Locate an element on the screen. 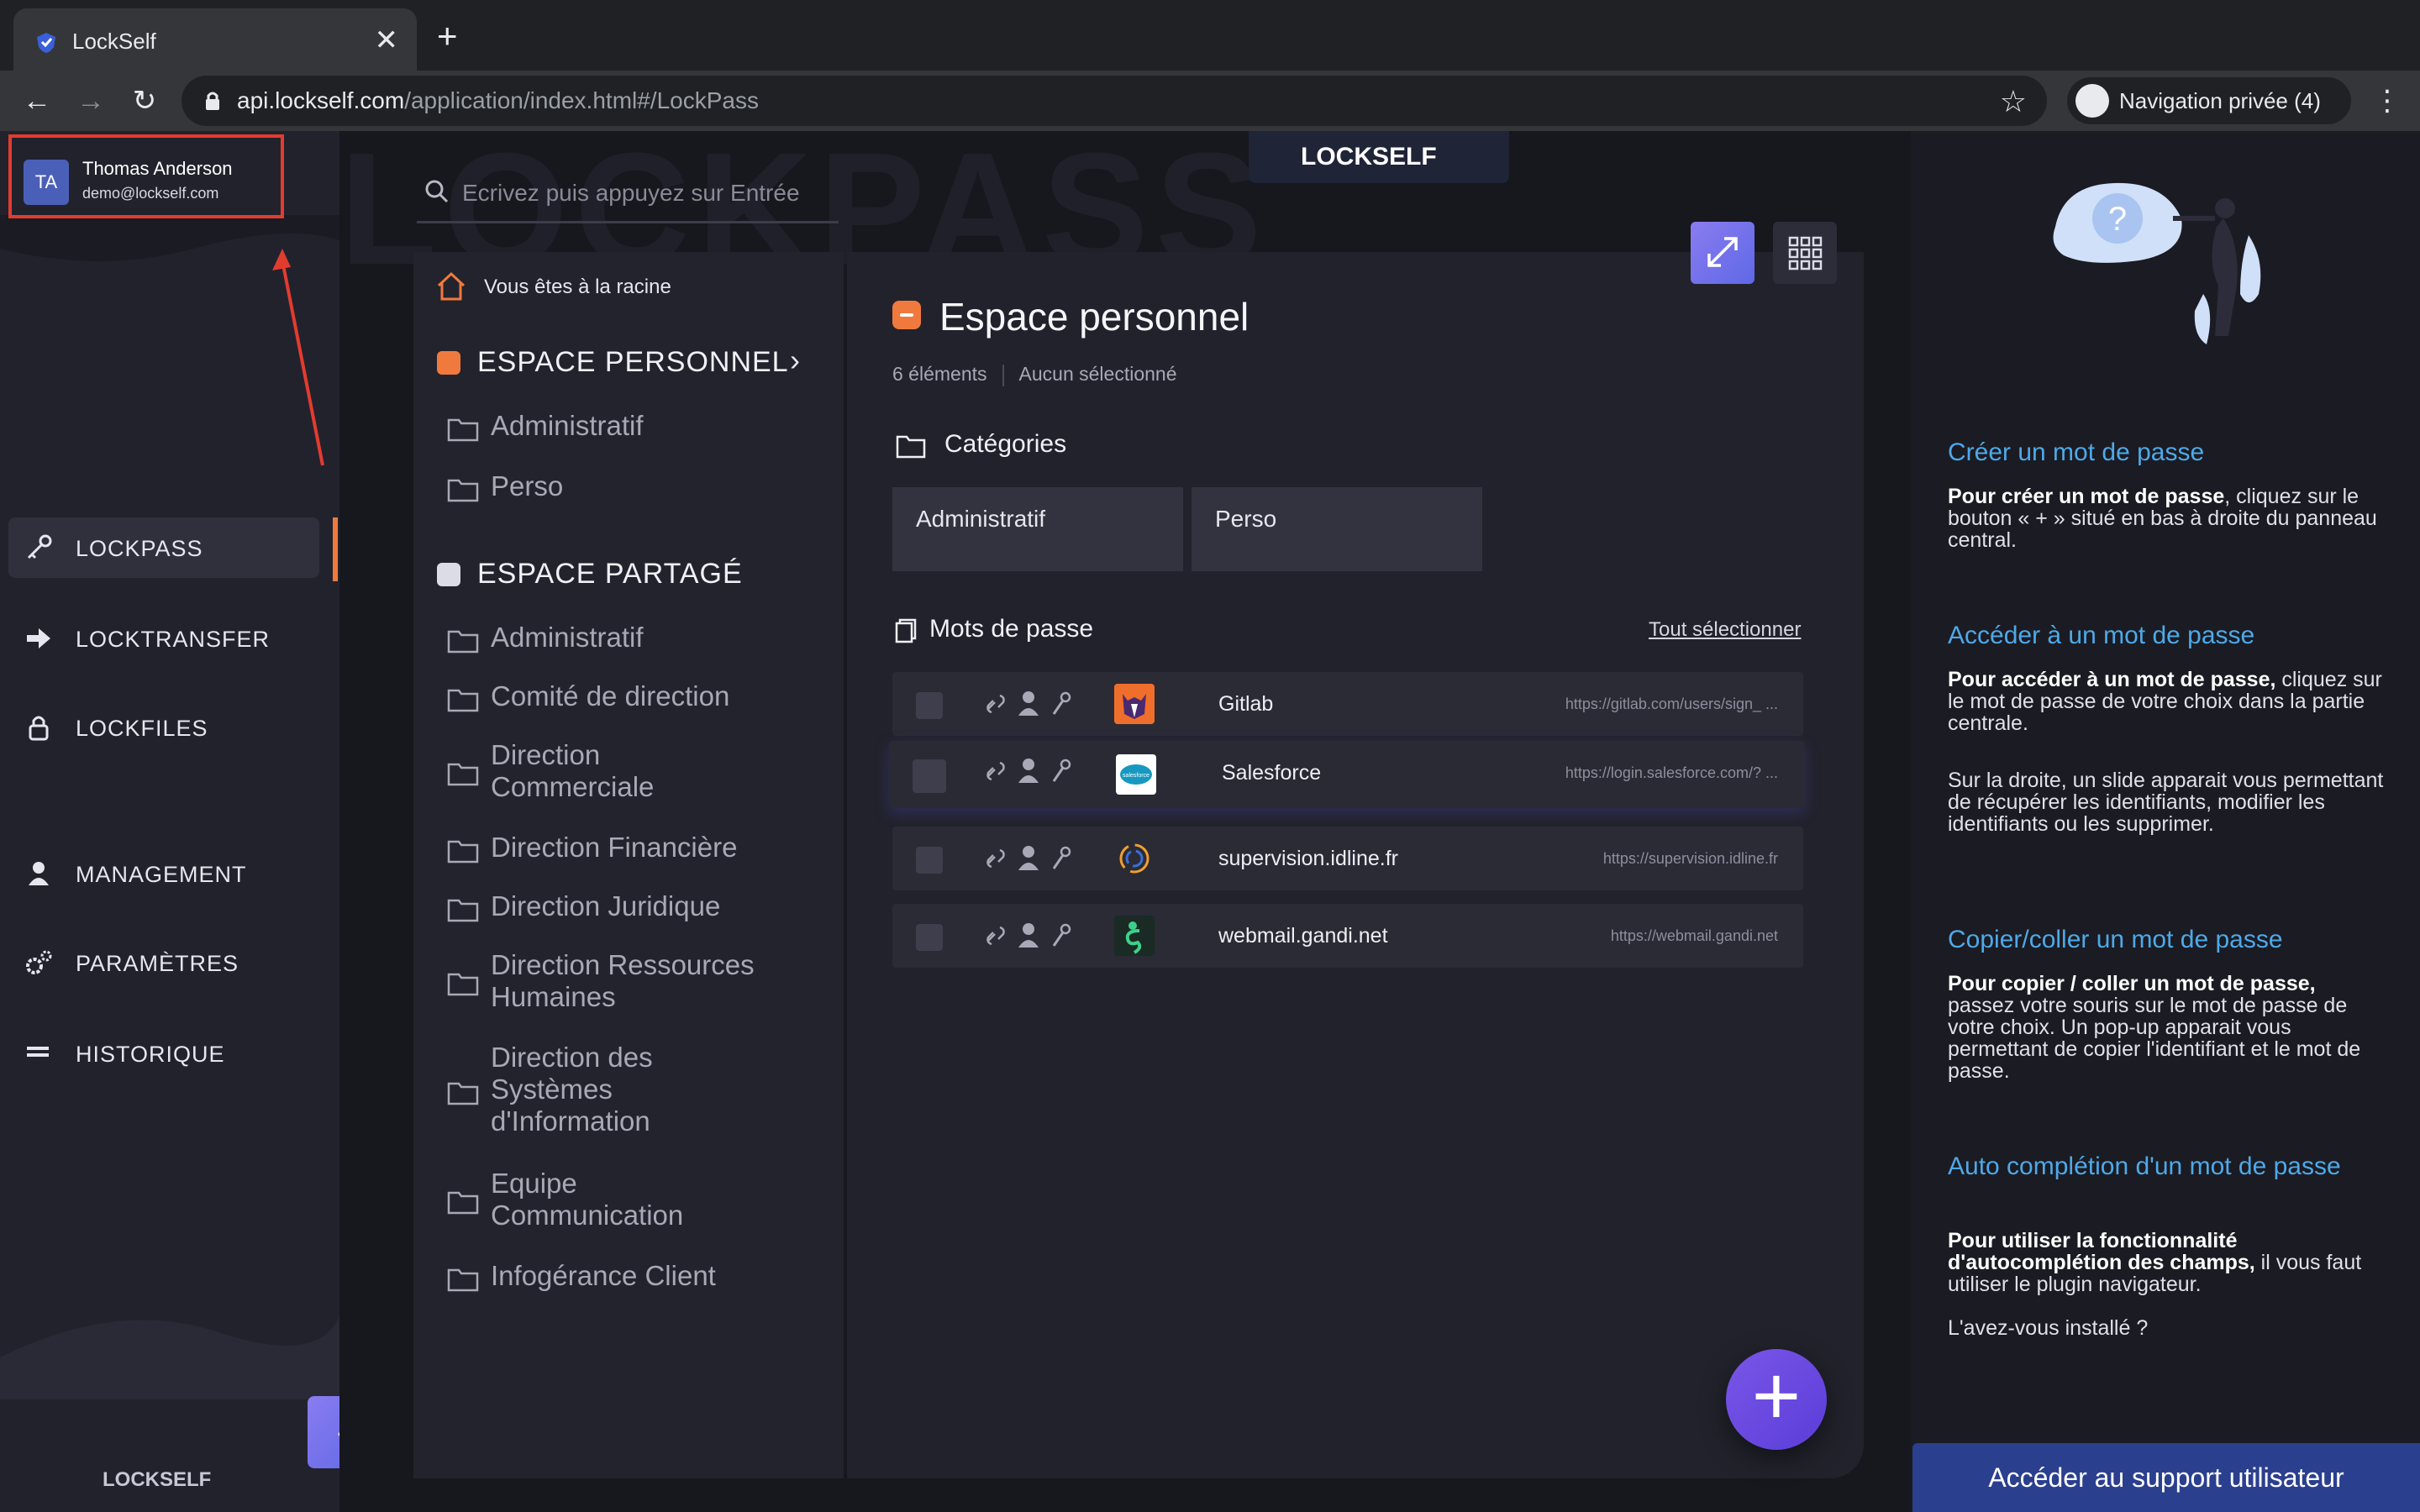 Image resolution: width=2420 pixels, height=1512 pixels. help-link-copy: Copier/coller un mot de passe is located at coordinates (2166, 940).